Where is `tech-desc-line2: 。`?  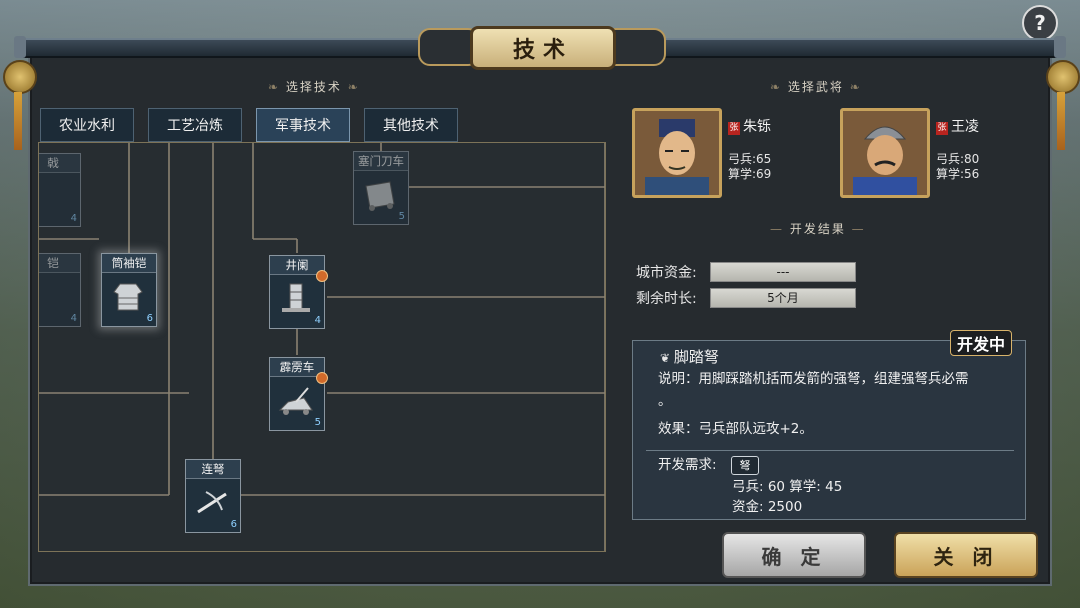
tech-desc-line2: 。 is located at coordinates (665, 401).